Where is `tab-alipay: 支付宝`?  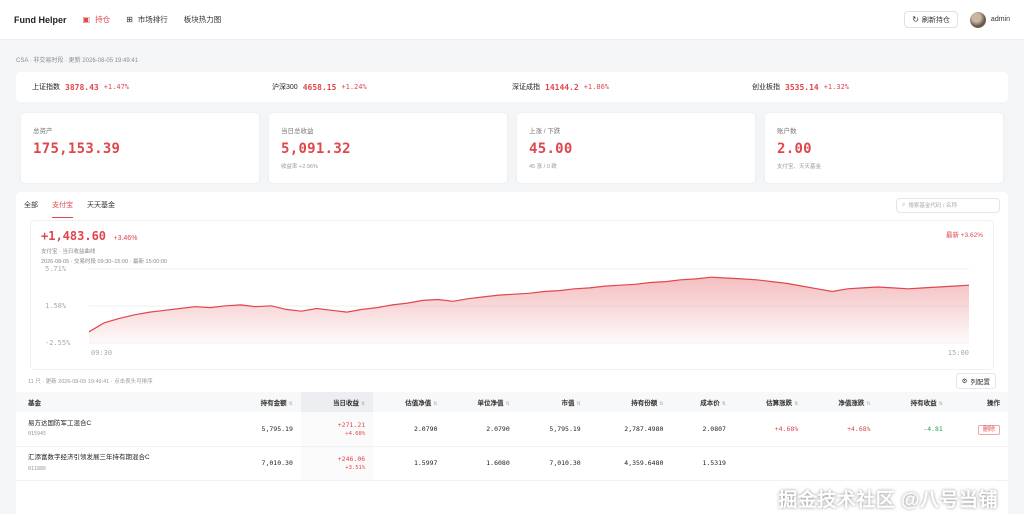
tab-alipay: 支付宝 is located at coordinates (62, 205).